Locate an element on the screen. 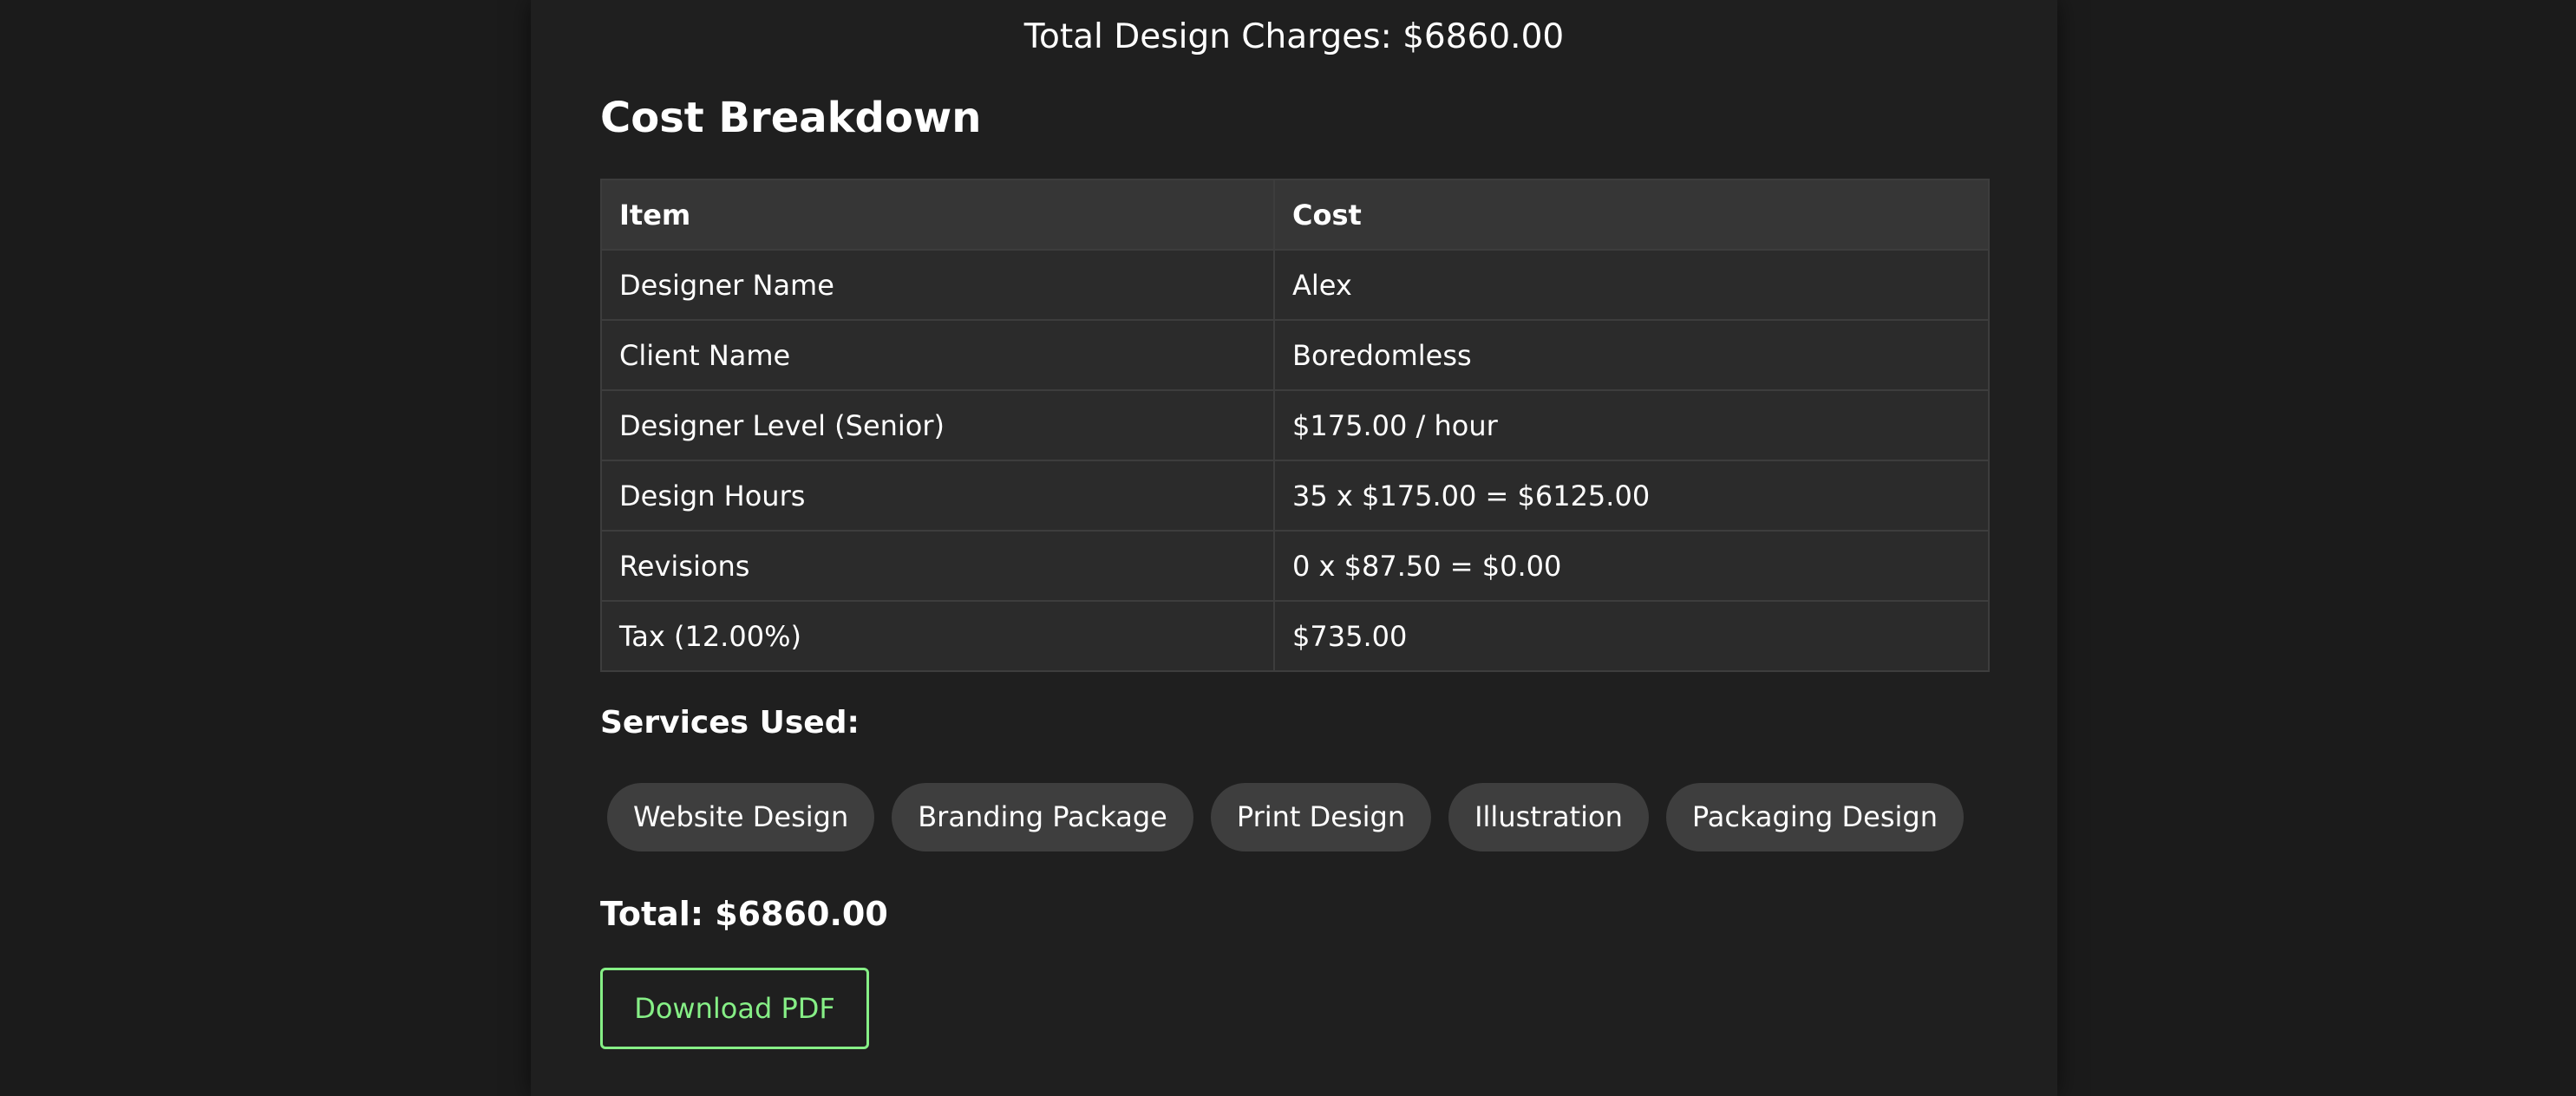 The image size is (2576, 1096). table-row: Revisions 0 x $87.50 = $0.00 is located at coordinates (1295, 566).